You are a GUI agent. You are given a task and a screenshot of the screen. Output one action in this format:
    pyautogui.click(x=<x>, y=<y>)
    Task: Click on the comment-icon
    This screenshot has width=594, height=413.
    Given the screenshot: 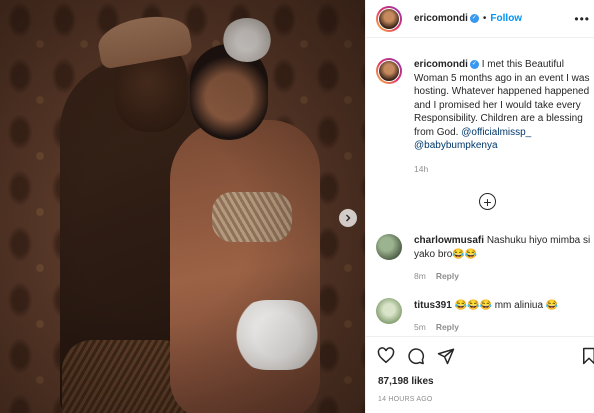 What is the action you would take?
    pyautogui.click(x=416, y=356)
    